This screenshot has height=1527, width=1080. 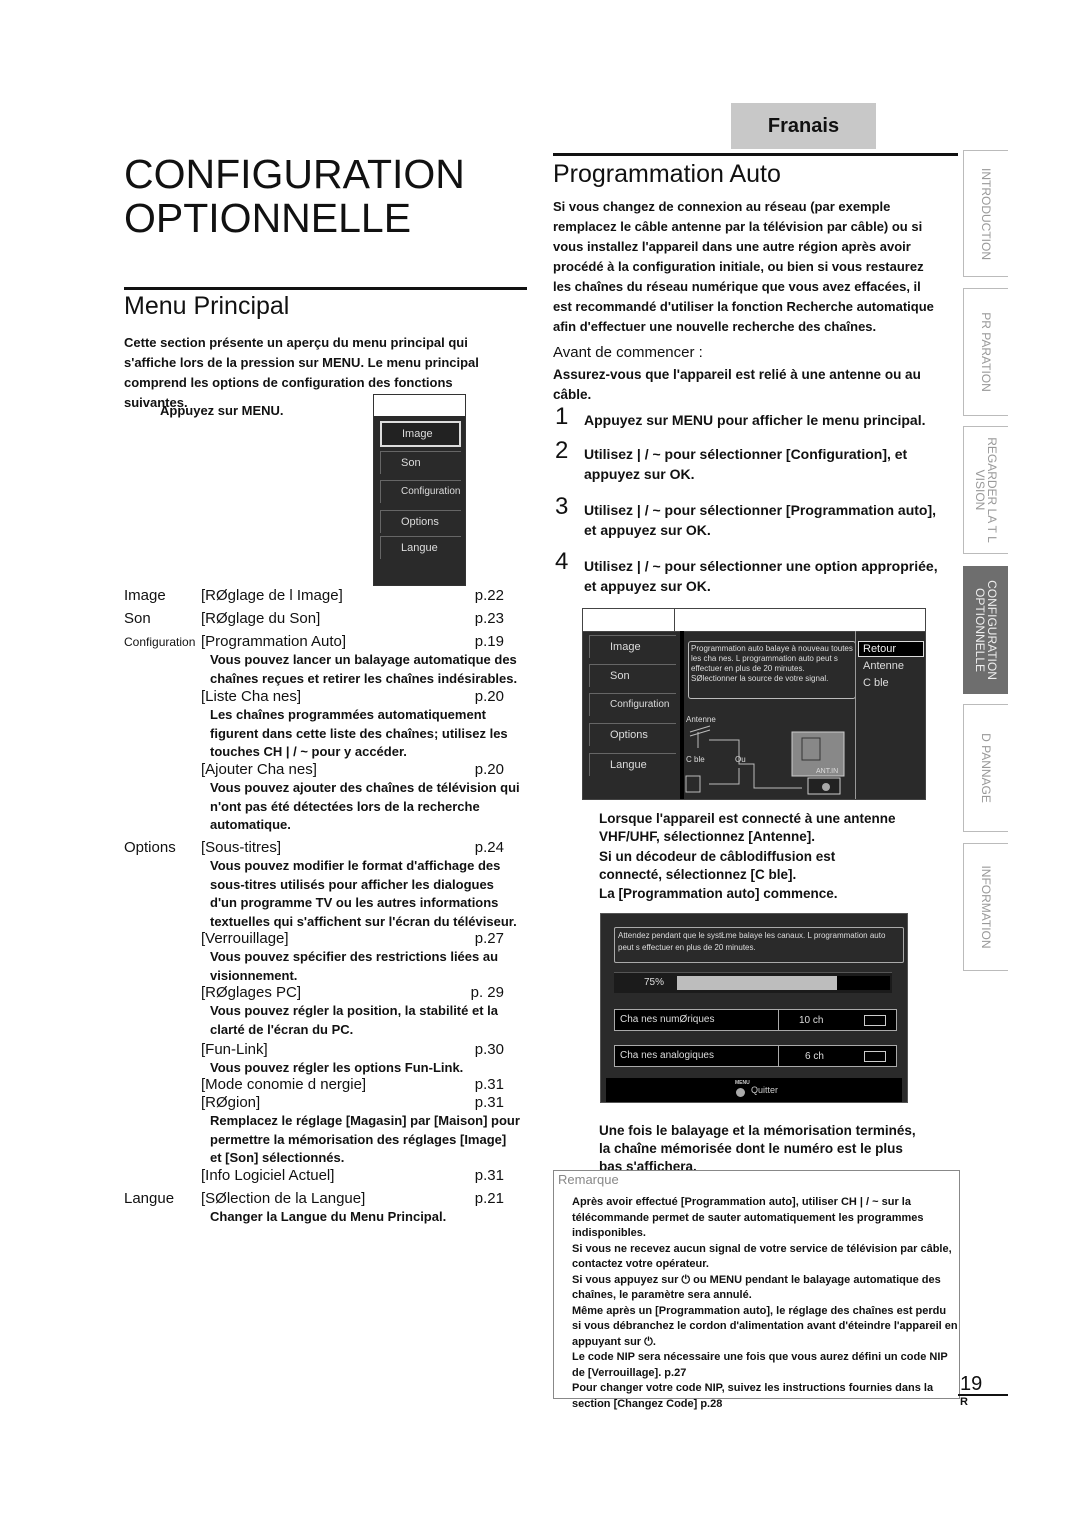 I want to click on before-label: Avant de commencer :, so click(x=628, y=352).